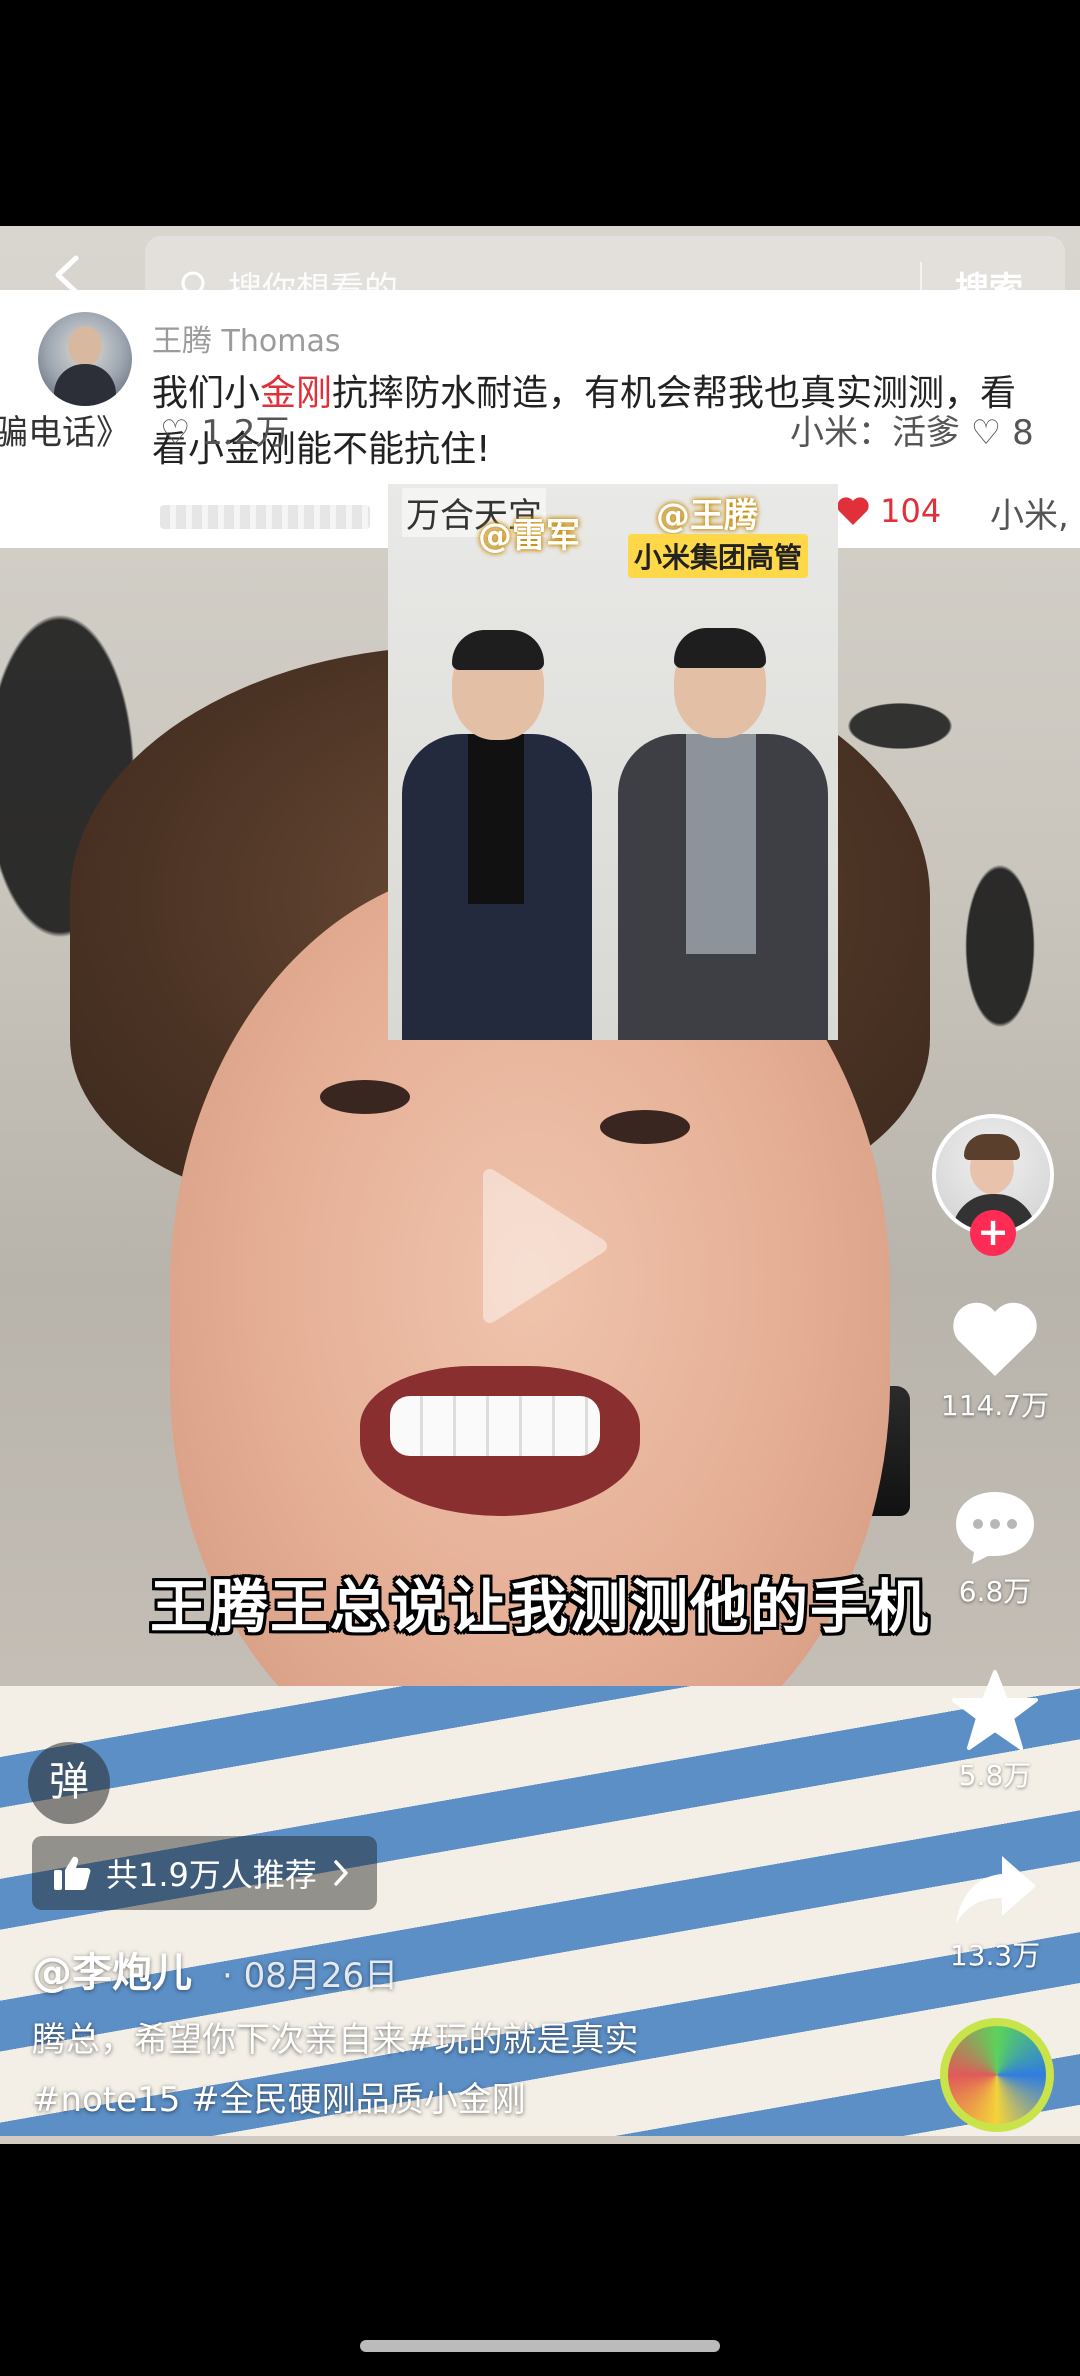 The height and width of the screenshot is (2376, 1080). I want to click on favorite-count: 5.8万, so click(995, 1775).